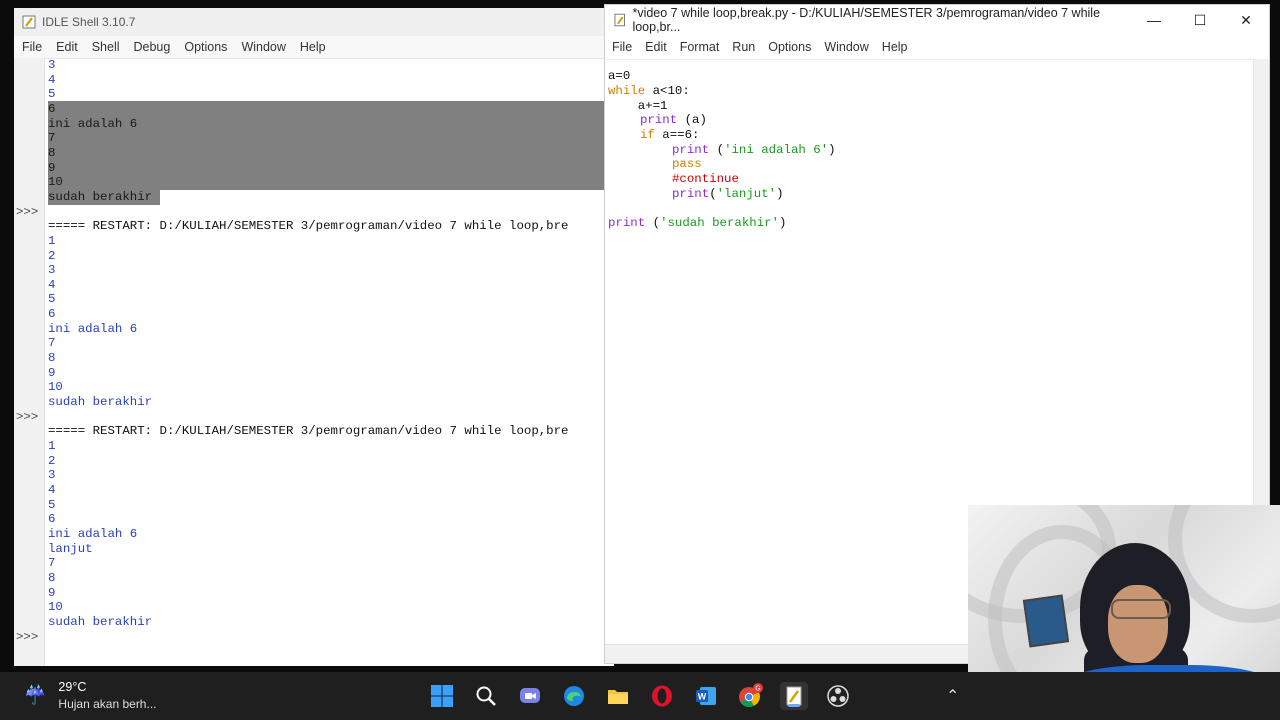 The width and height of the screenshot is (1280, 720). I want to click on string-literal: 'lanjut', so click(746, 194).